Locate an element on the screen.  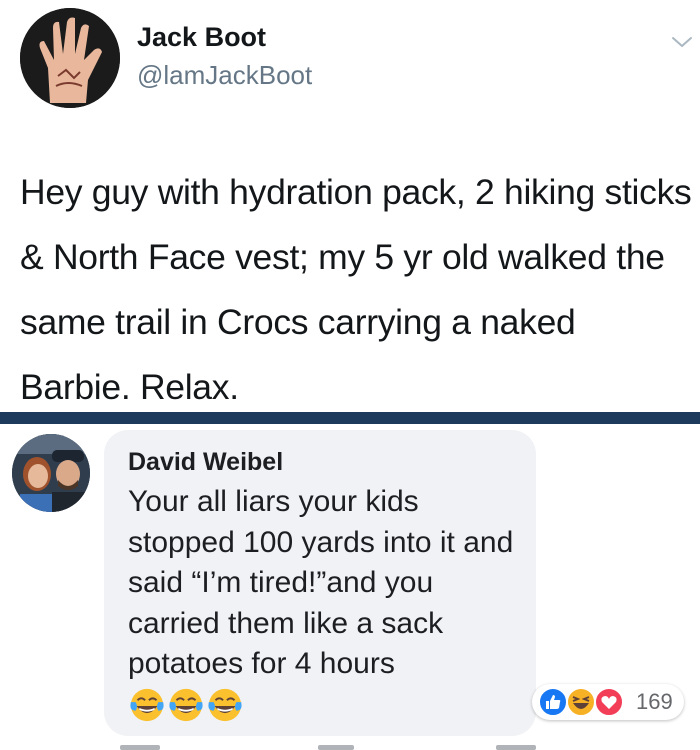
tweet-avatar is located at coordinates (70, 58).